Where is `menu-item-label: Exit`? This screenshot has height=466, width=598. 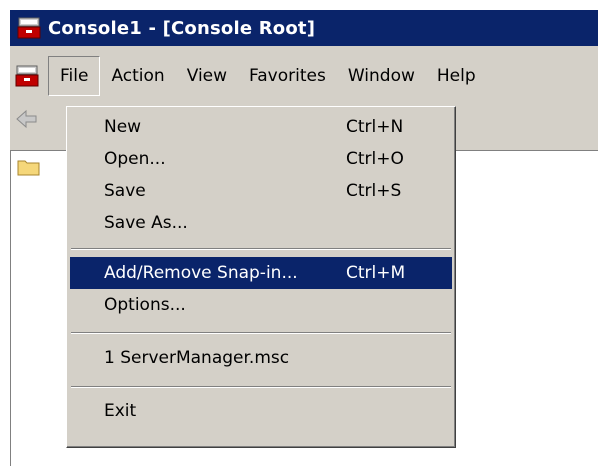
menu-item-label: Exit is located at coordinates (120, 411).